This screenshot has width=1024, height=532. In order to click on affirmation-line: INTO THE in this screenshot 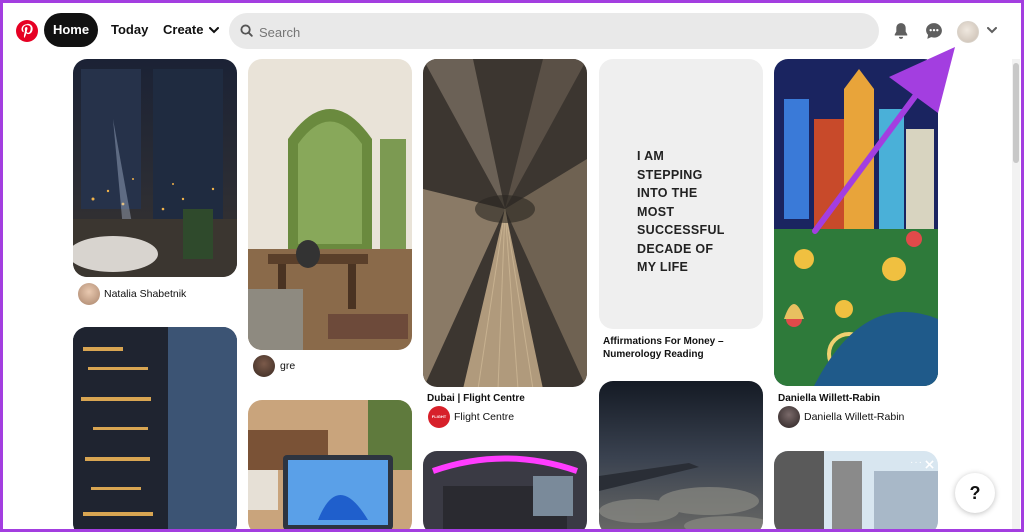, I will do `click(667, 193)`.